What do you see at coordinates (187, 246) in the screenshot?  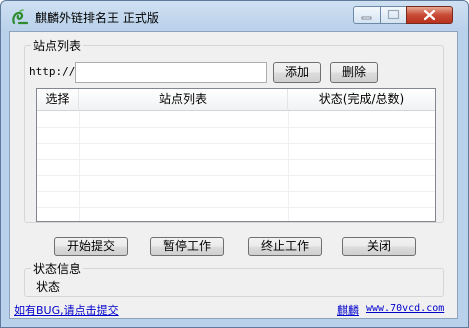 I see `pause-work-button: 暂停工作` at bounding box center [187, 246].